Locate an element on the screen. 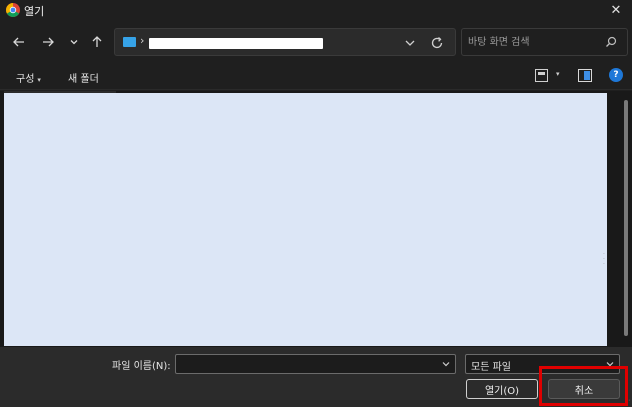 The image size is (632, 407). search-input is located at coordinates (533, 42).